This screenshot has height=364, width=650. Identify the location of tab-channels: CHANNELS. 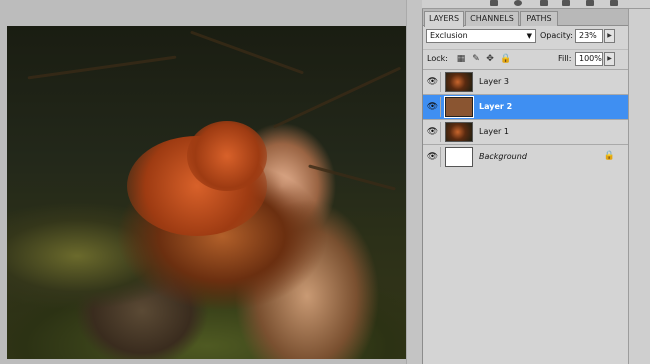
(492, 18).